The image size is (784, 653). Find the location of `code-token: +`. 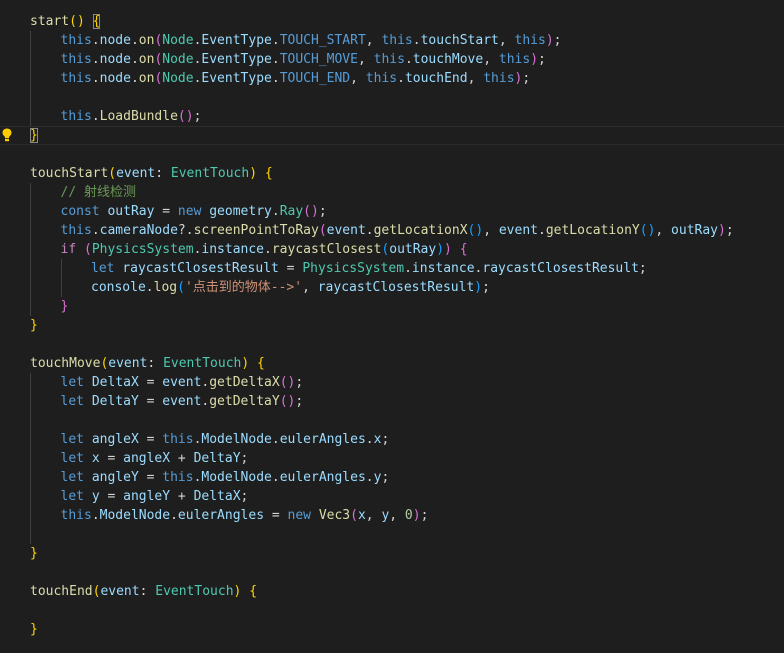

code-token: + is located at coordinates (182, 496).